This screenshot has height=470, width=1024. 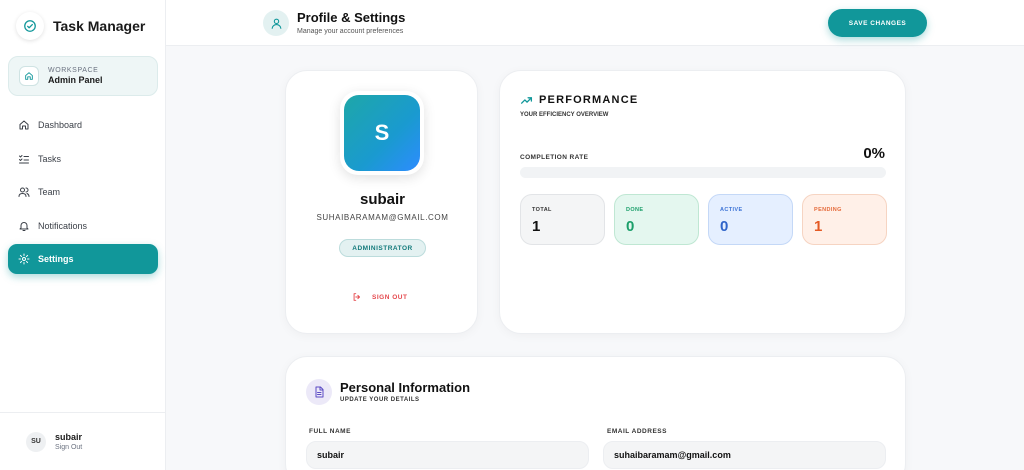 I want to click on full-name-label: FULL NAME, so click(x=330, y=431).